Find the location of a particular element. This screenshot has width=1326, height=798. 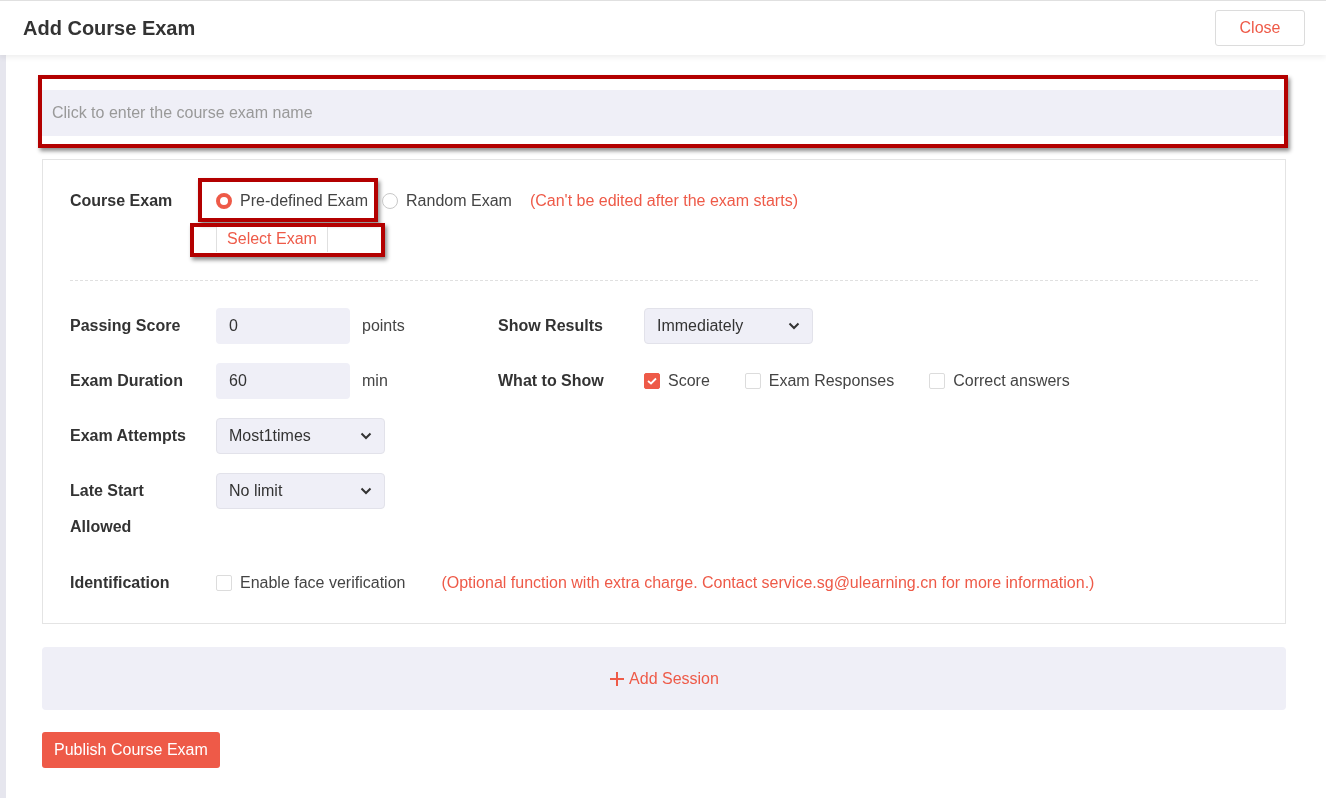

checkbox is located at coordinates (652, 381).